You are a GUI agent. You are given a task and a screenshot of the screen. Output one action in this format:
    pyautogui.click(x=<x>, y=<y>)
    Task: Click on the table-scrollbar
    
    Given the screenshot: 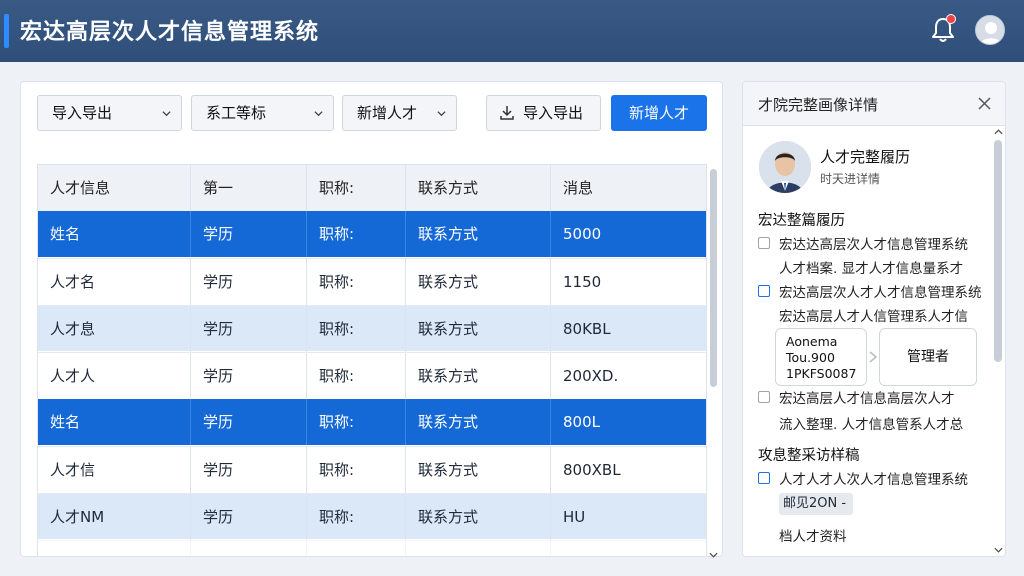 What is the action you would take?
    pyautogui.click(x=713, y=362)
    